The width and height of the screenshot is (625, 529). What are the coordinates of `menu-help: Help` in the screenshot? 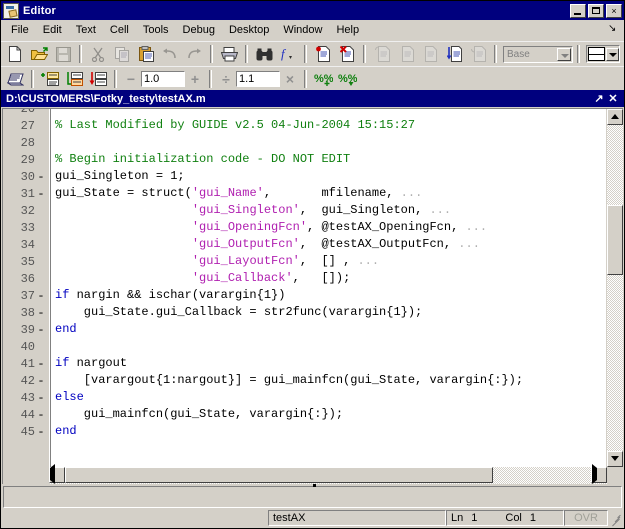 It's located at (347, 30).